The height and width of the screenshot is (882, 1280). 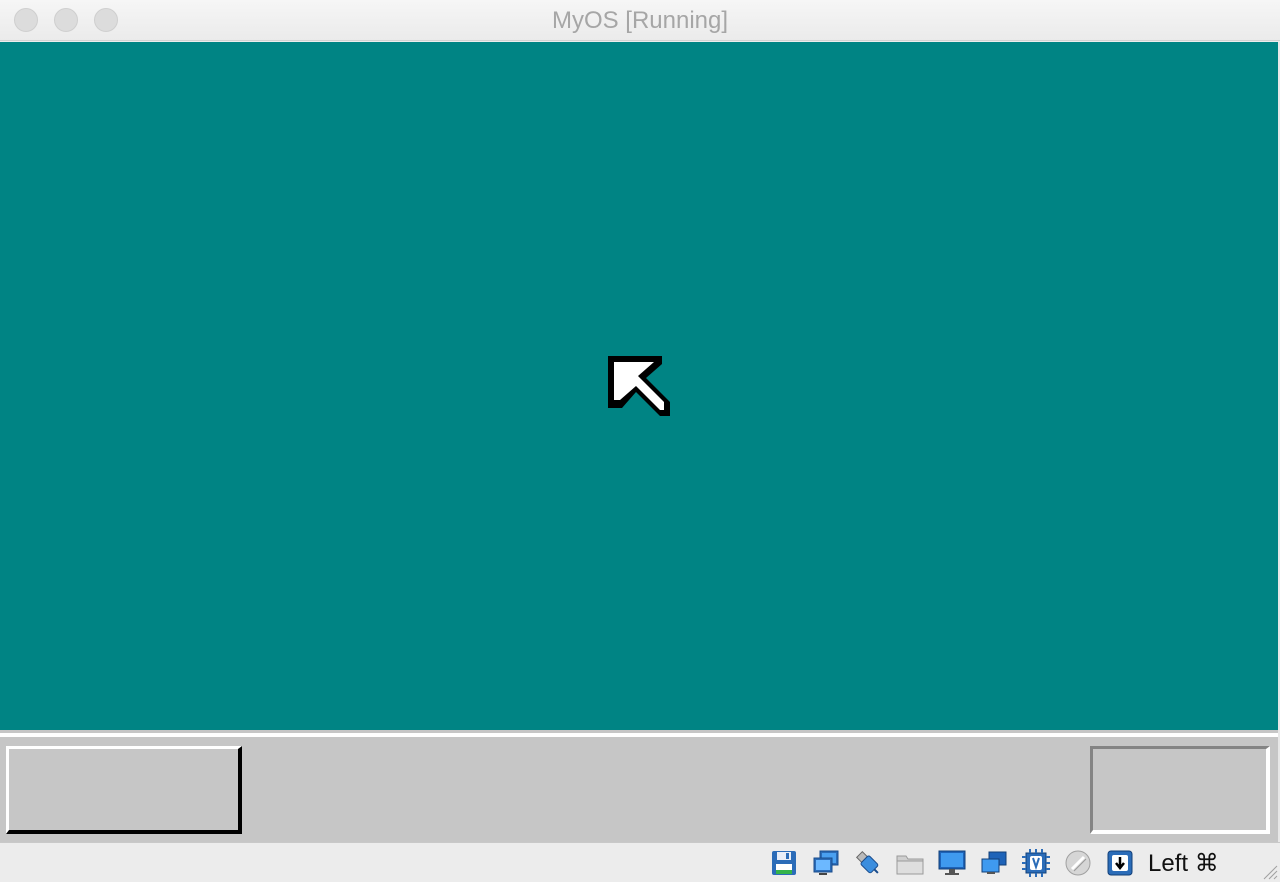 What do you see at coordinates (1183, 864) in the screenshot?
I see `host-key-indicator: Left ⌘` at bounding box center [1183, 864].